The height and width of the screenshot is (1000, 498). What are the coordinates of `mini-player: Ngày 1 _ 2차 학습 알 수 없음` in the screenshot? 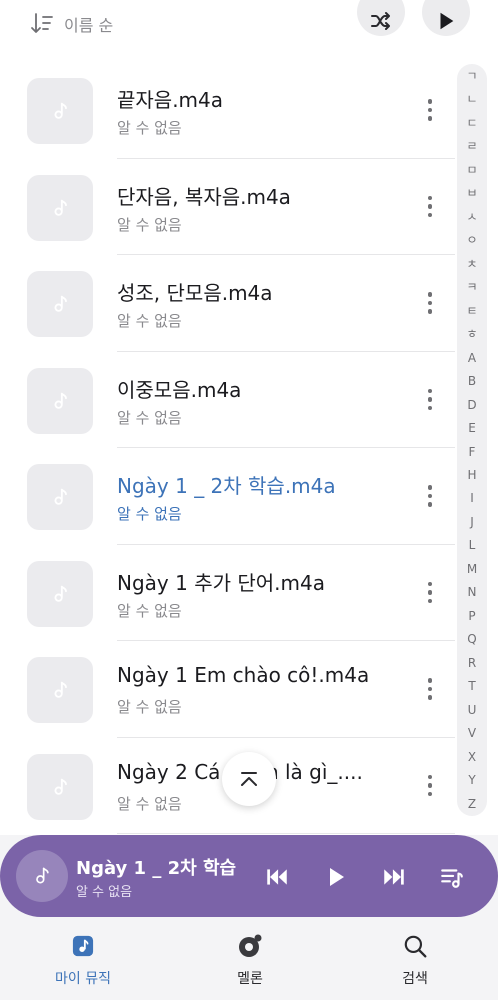 It's located at (249, 876).